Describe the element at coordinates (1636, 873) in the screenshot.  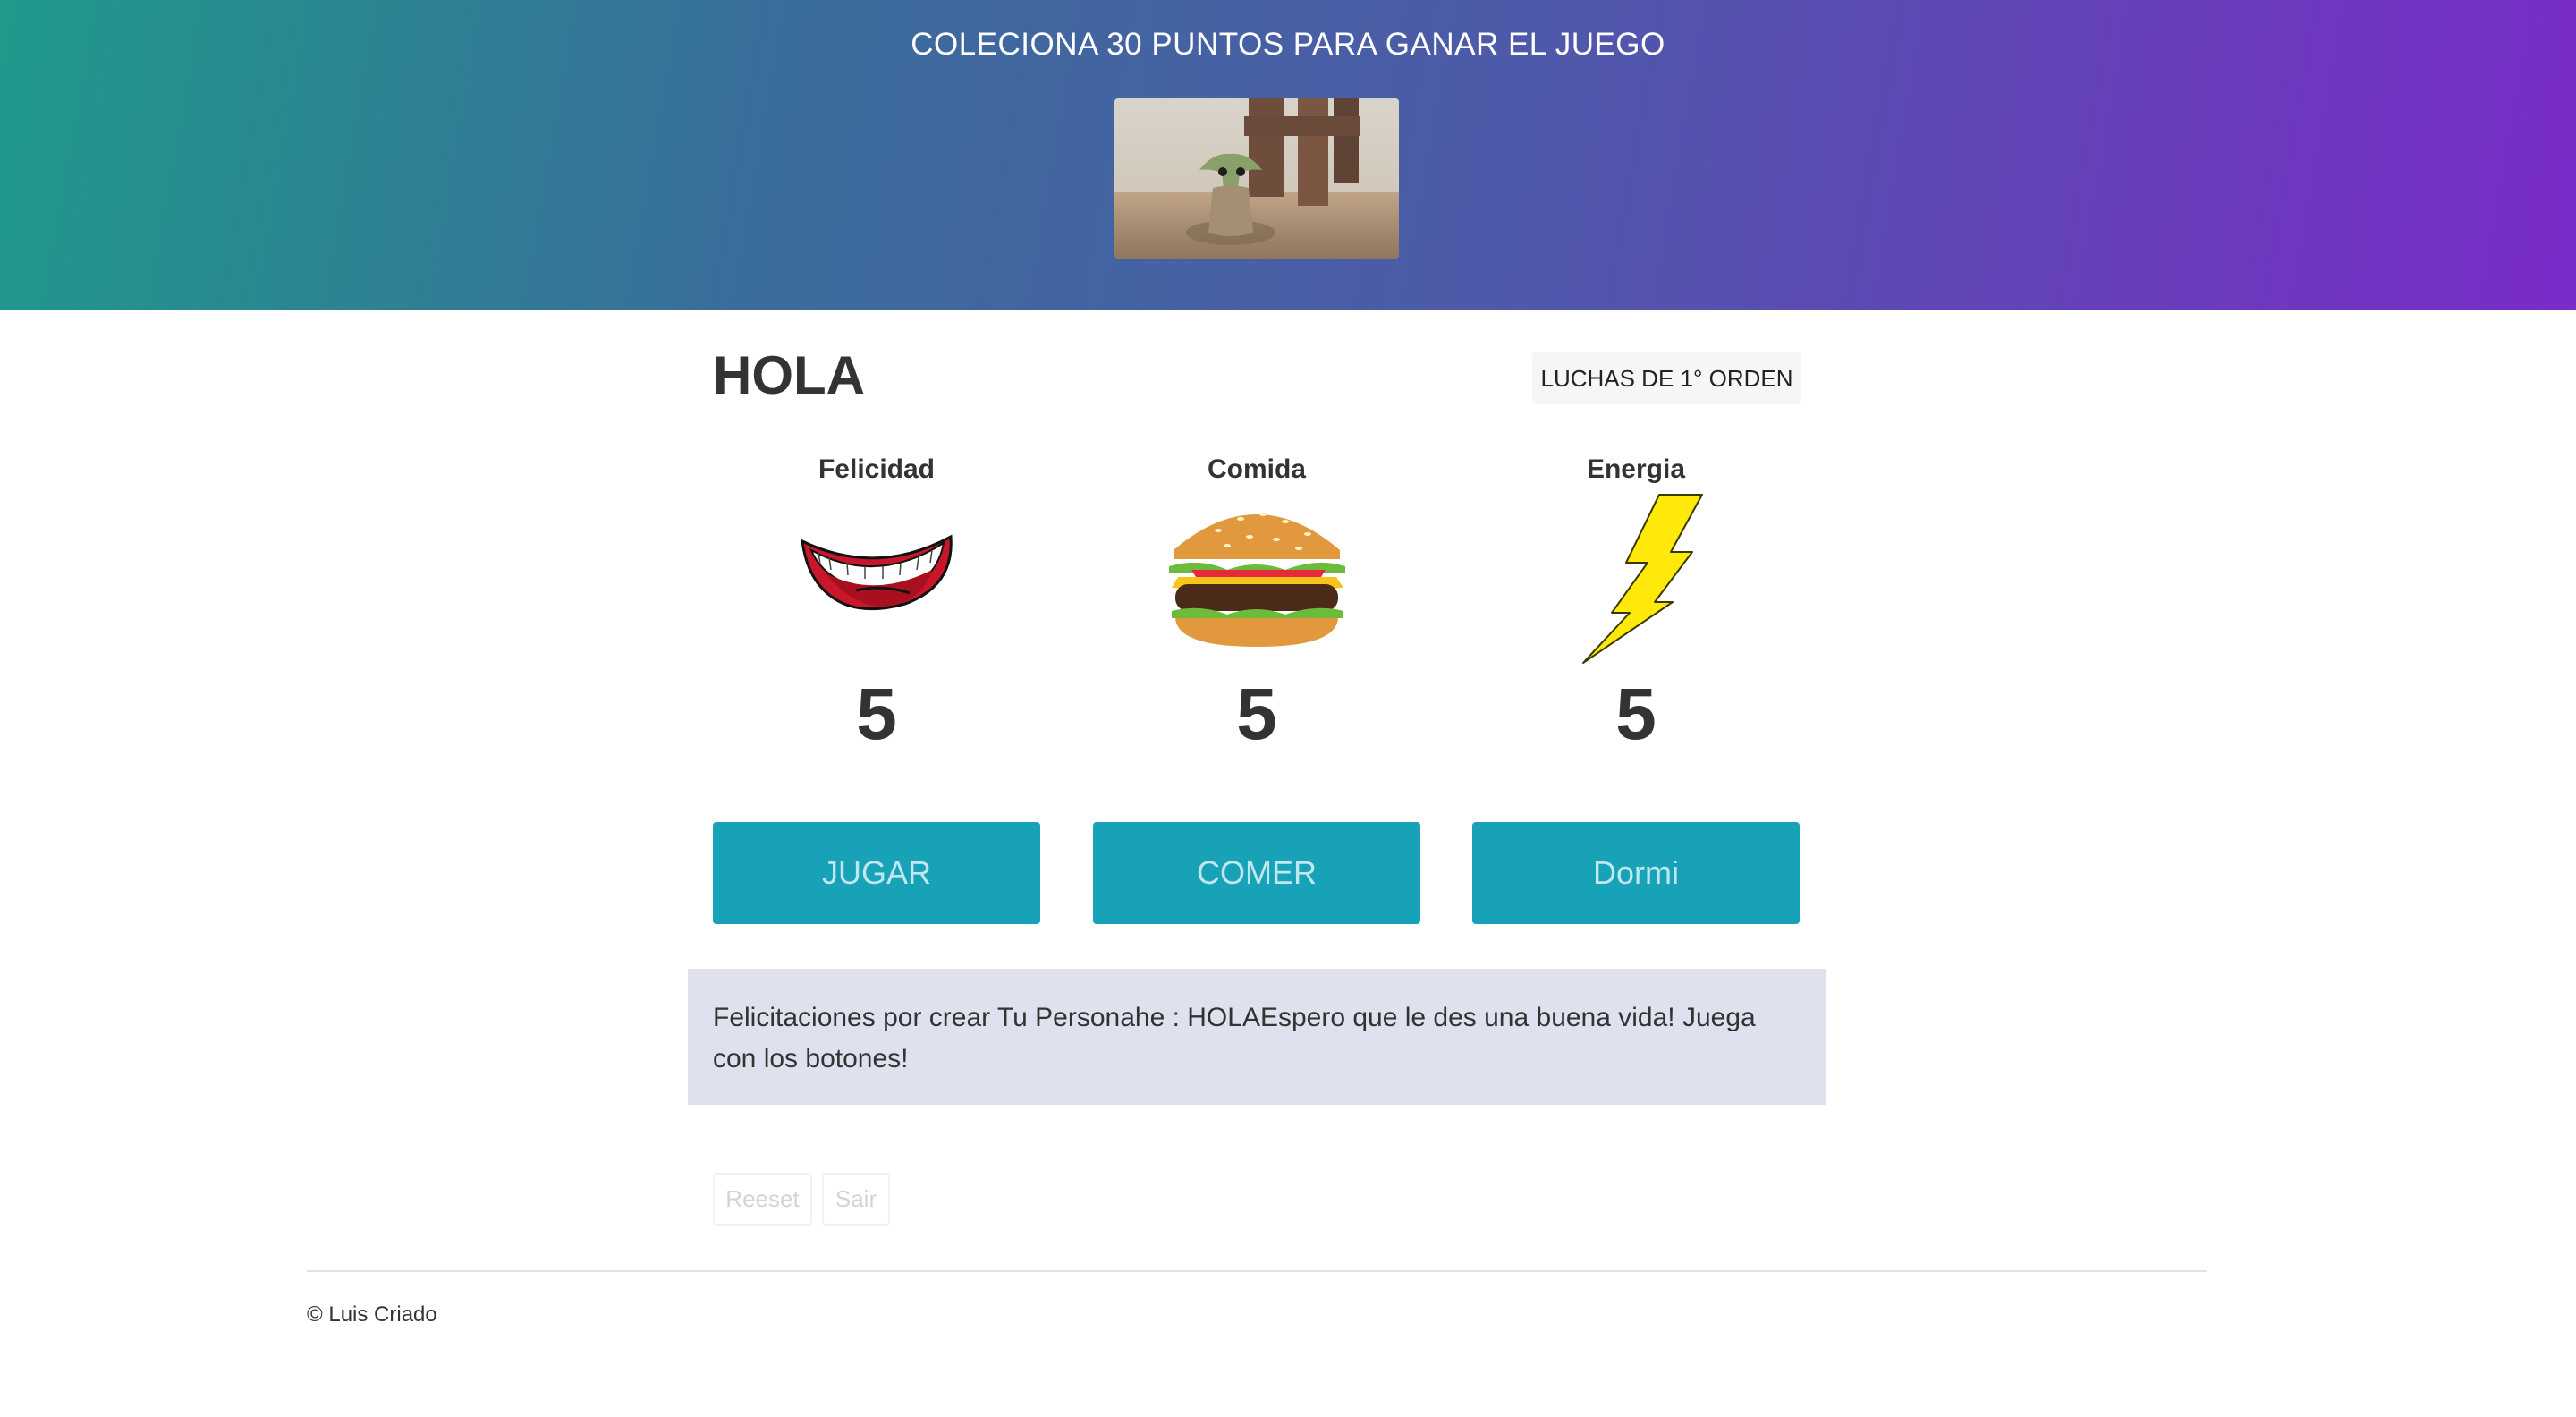
I see `sleep-button: Dormi` at that location.